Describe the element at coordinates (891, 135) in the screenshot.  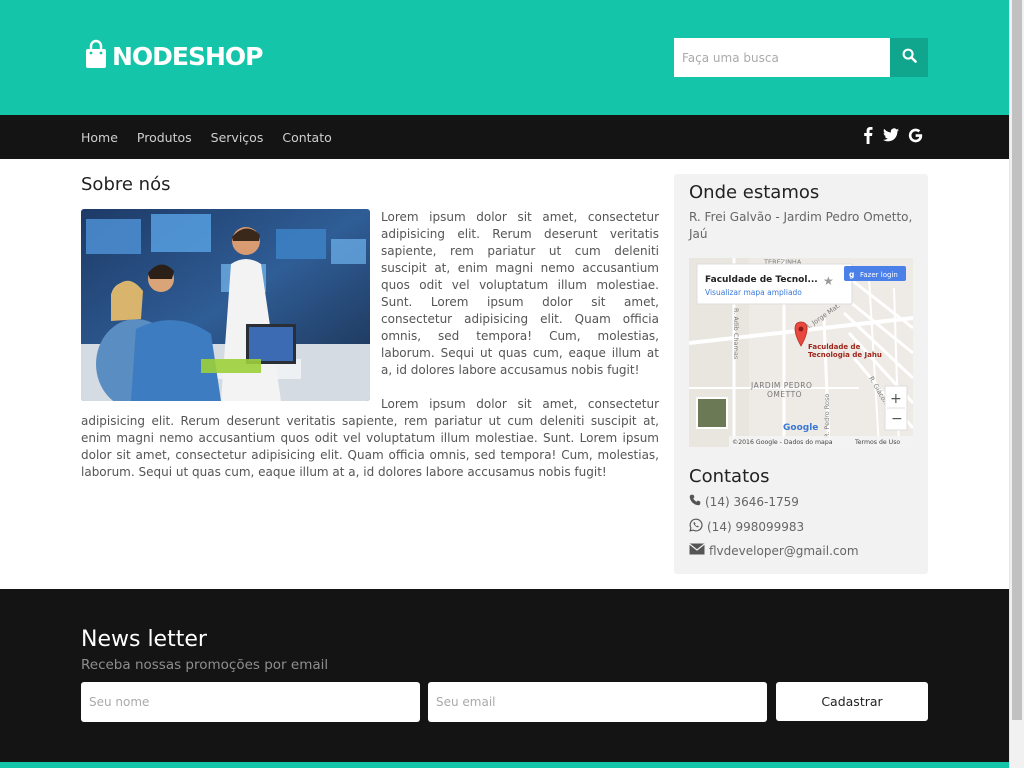
I see `twitter-icon` at that location.